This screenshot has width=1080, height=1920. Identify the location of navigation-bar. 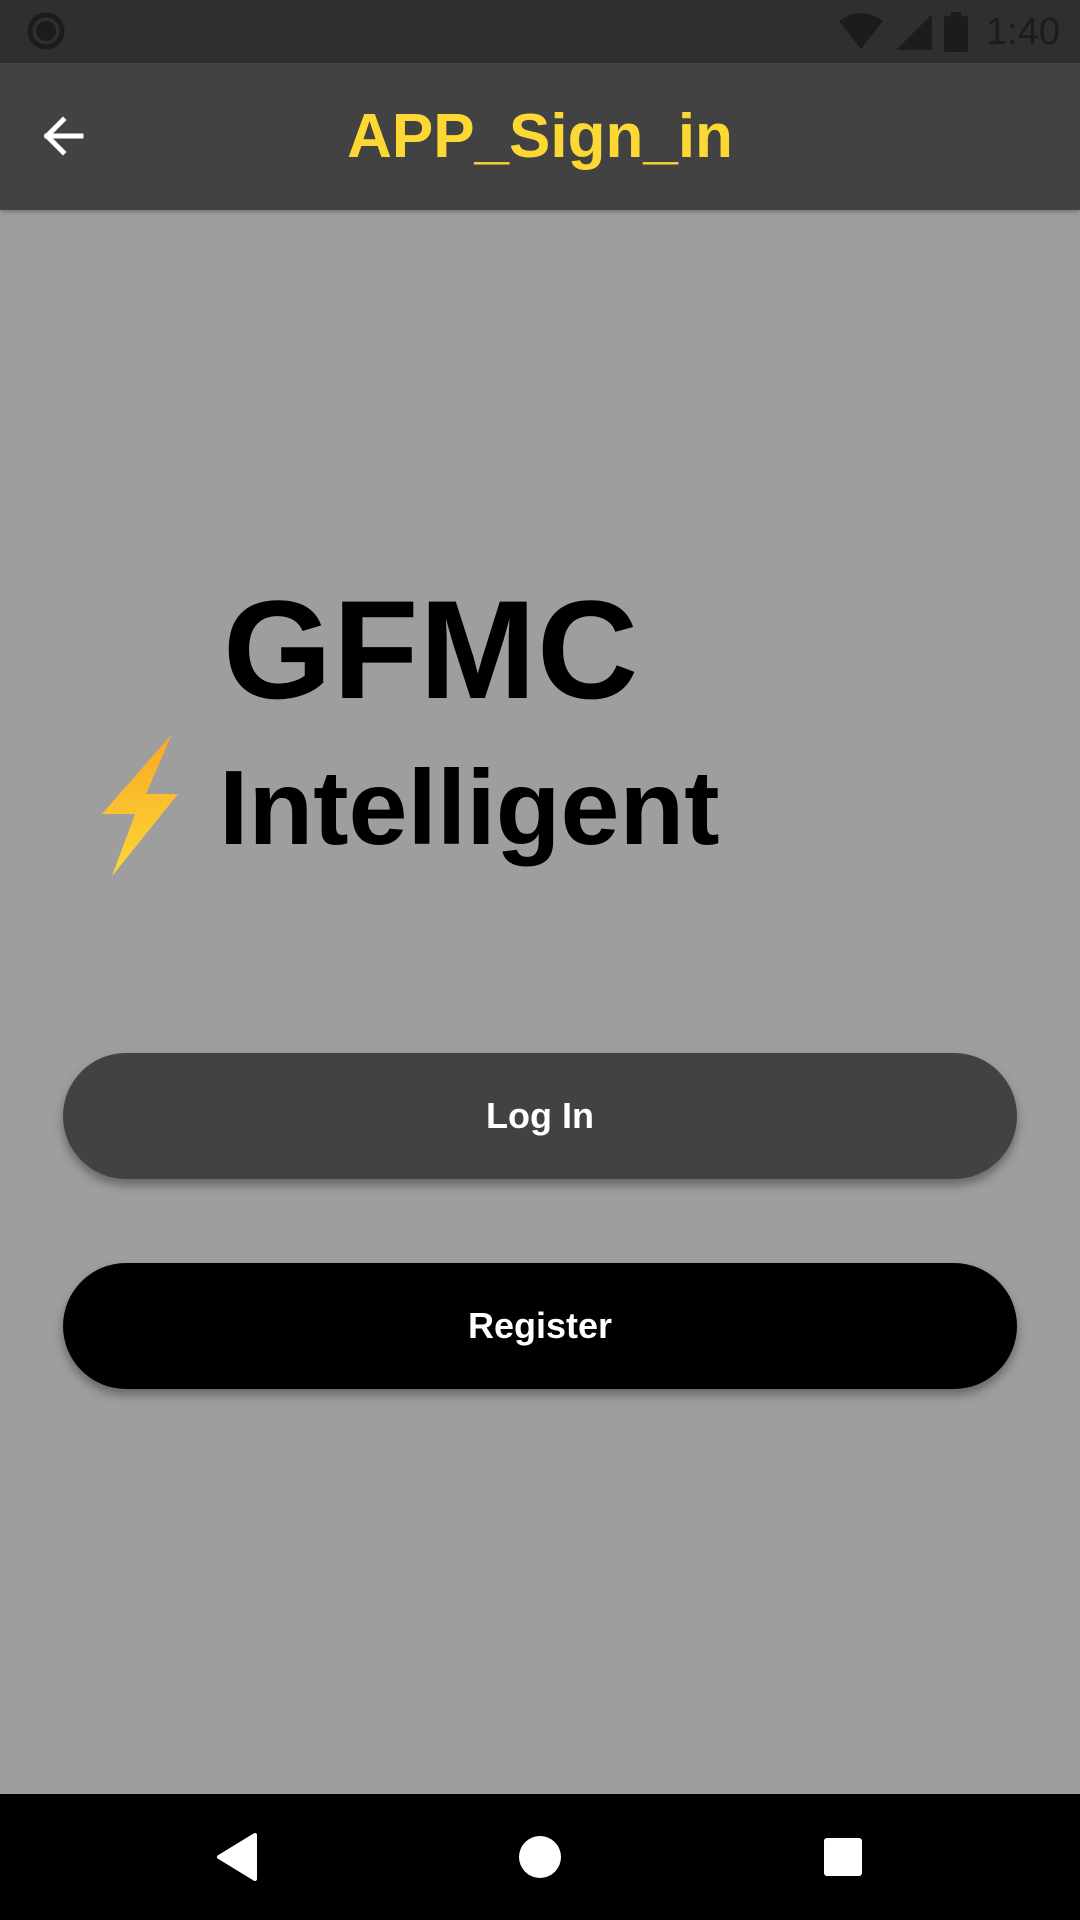
(540, 1857).